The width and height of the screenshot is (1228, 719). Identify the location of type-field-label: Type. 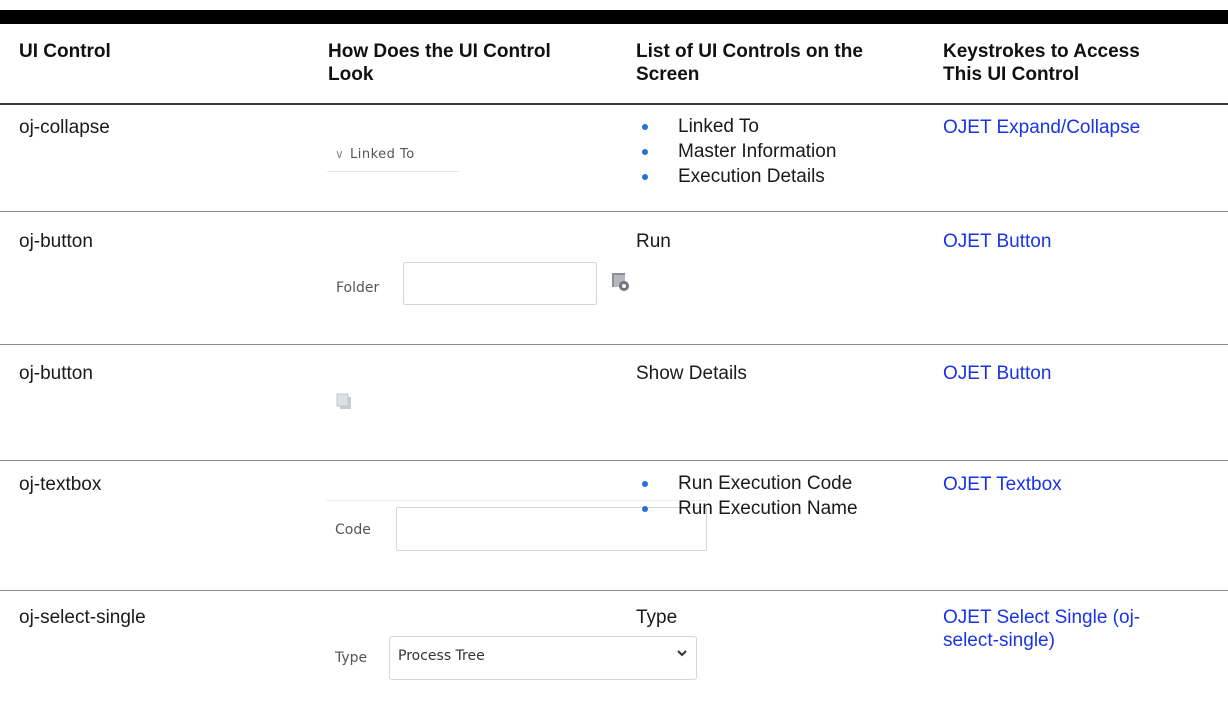
(351, 658).